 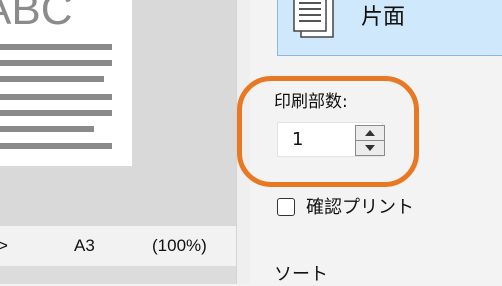 What do you see at coordinates (118, 275) in the screenshot?
I see `preview-scroll-strip` at bounding box center [118, 275].